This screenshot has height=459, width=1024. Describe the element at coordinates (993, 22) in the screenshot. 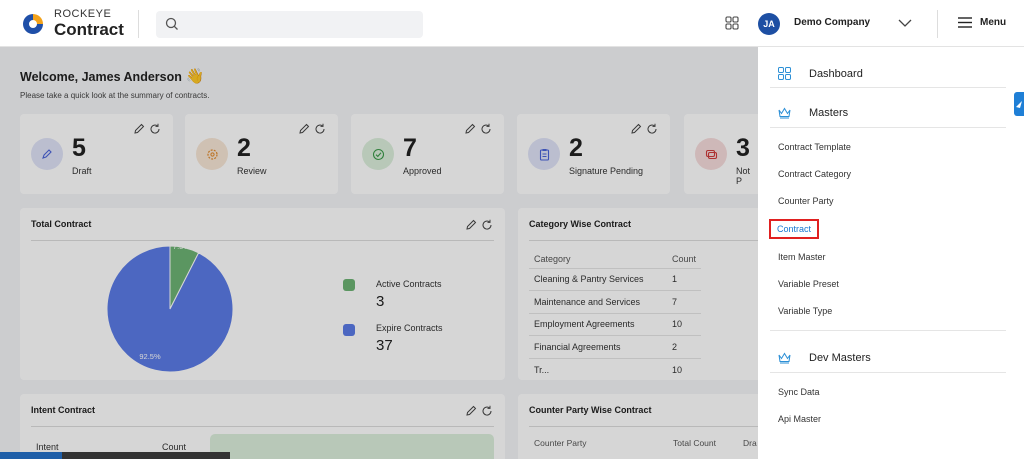

I see `menu-label: Menu` at that location.